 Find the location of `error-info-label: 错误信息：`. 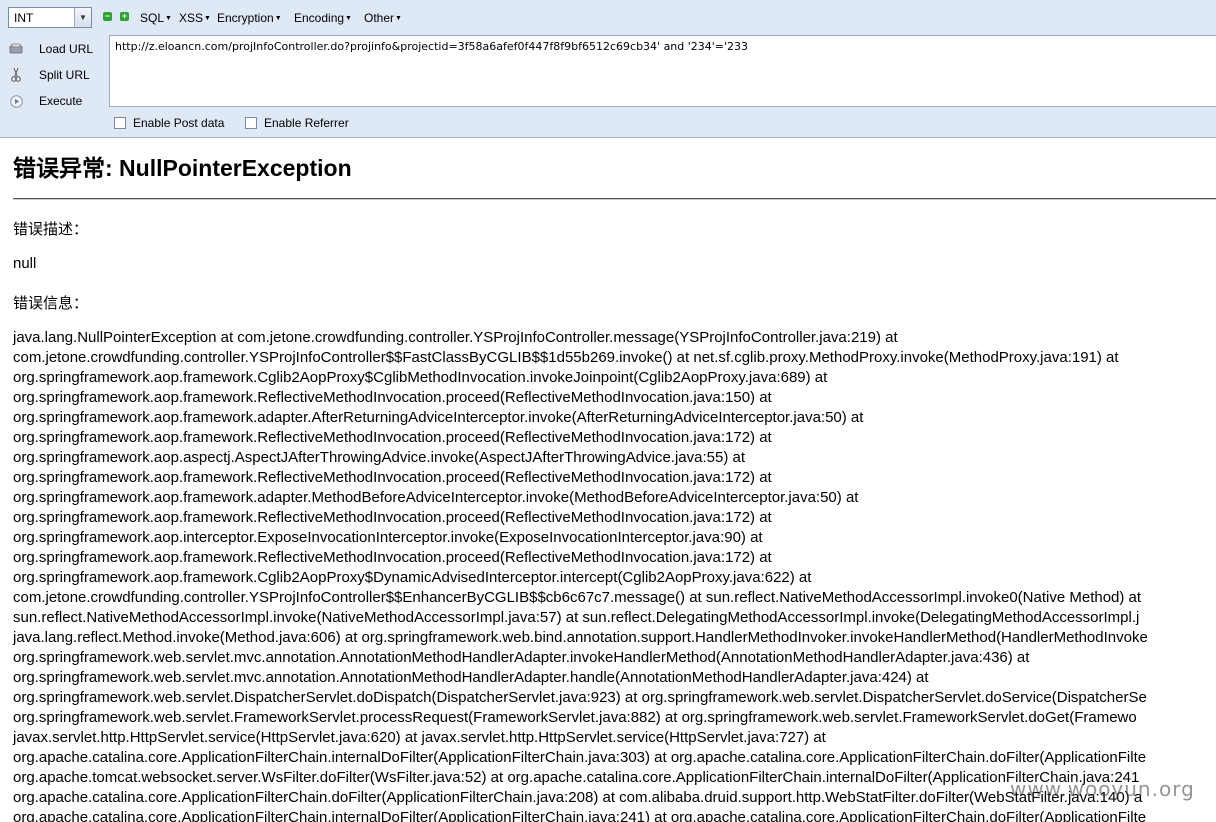

error-info-label: 错误信息： is located at coordinates (51, 303).